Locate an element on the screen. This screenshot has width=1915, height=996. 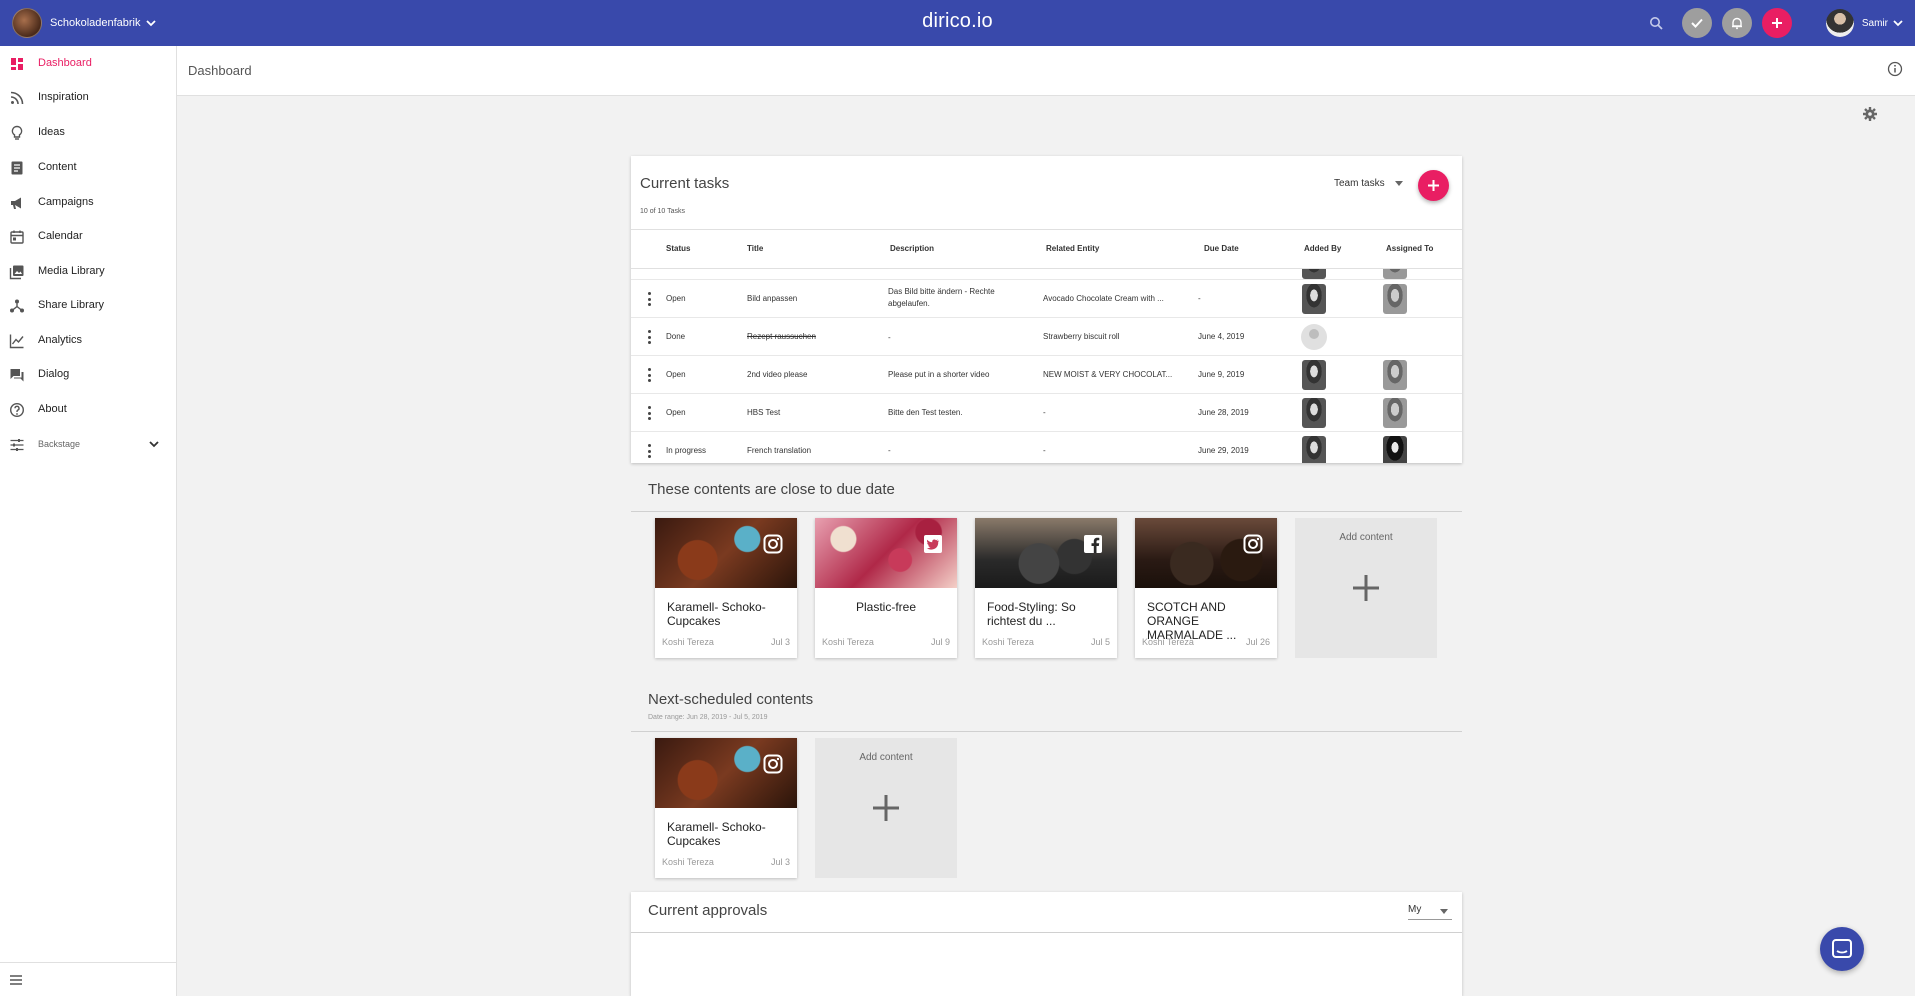
menu-icon is located at coordinates (16, 980).